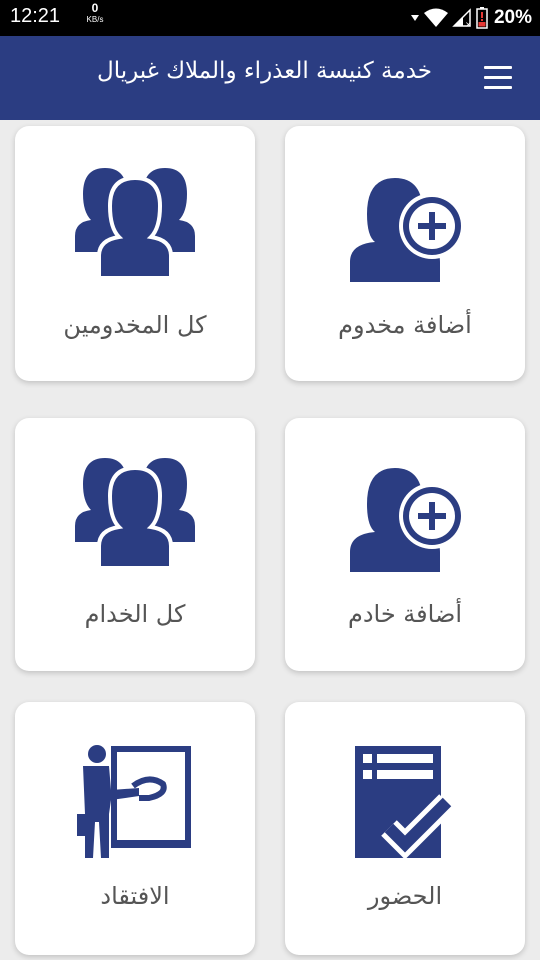 This screenshot has width=540, height=960. What do you see at coordinates (462, 18) in the screenshot?
I see `cell-signal-icon: ×` at bounding box center [462, 18].